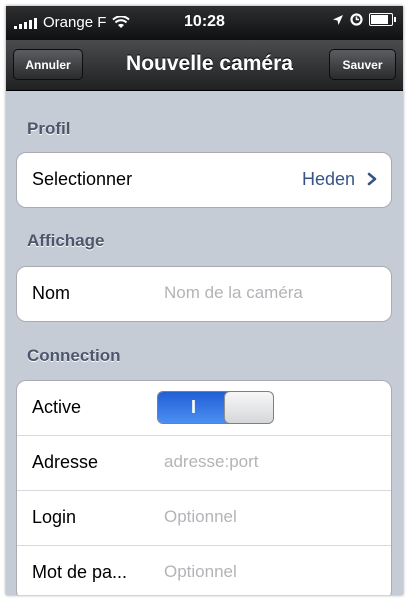  What do you see at coordinates (248, 407) in the screenshot?
I see `toggle-knob` at bounding box center [248, 407].